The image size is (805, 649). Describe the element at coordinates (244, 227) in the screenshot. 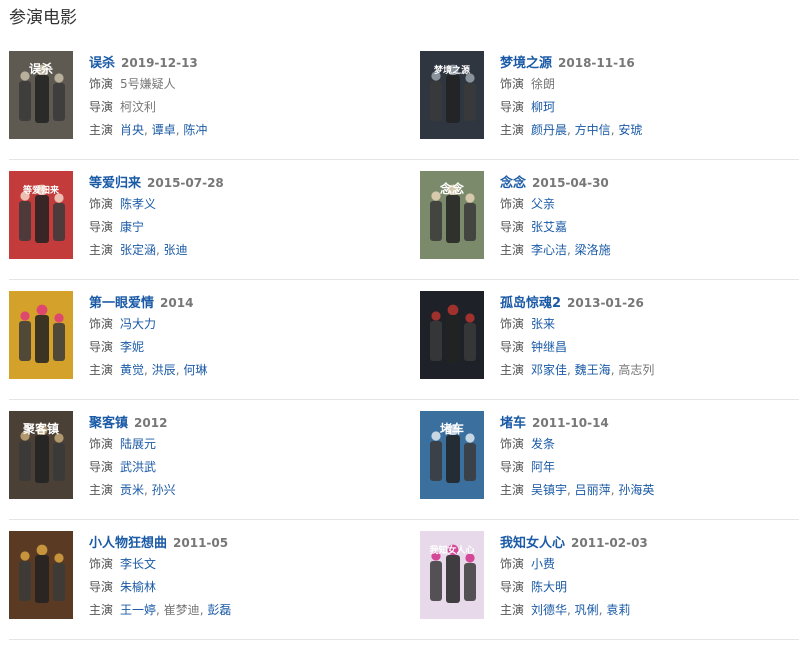

I see `director-line: 导演 康宁` at that location.